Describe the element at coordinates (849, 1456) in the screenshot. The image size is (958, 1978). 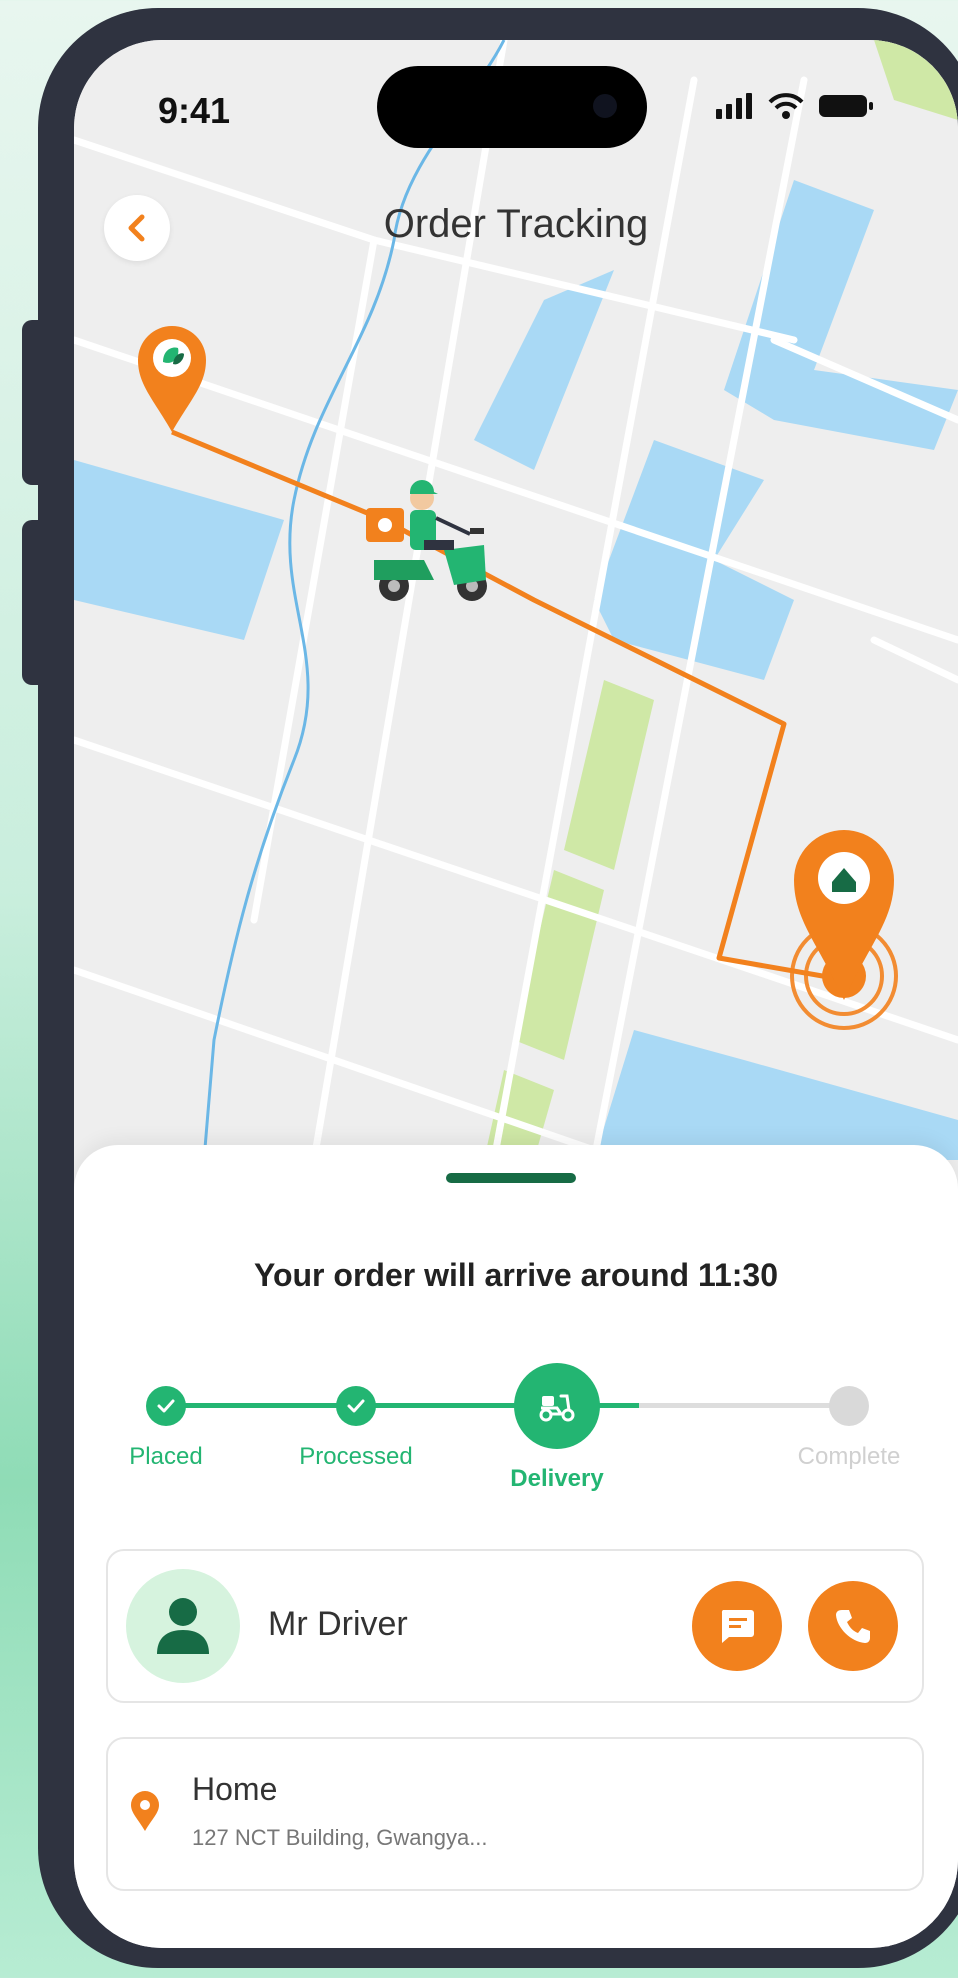
I see `step-label-complete: Complete` at that location.